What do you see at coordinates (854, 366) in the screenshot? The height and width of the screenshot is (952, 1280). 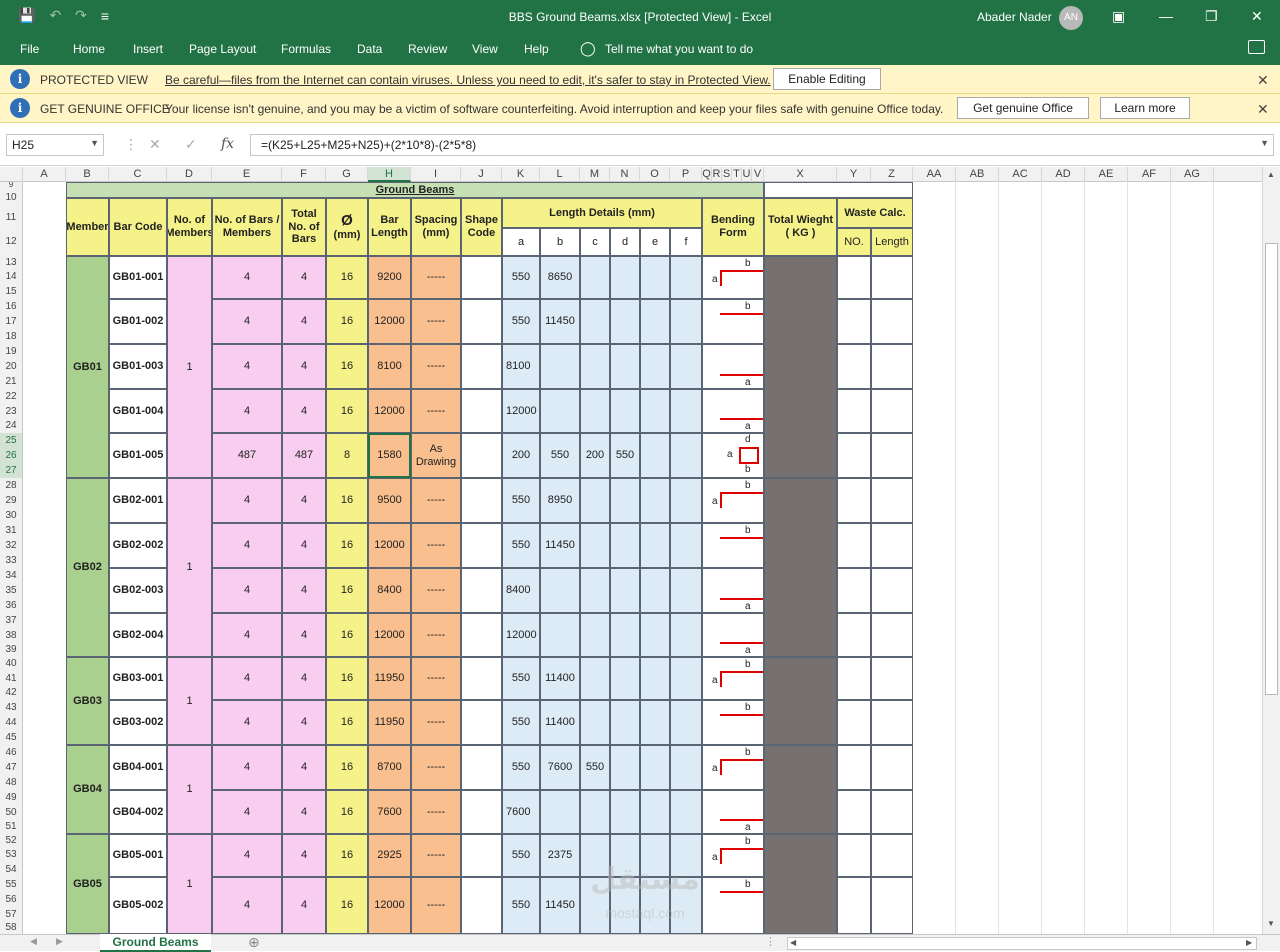 I see `row-gb01-003-waste-no` at bounding box center [854, 366].